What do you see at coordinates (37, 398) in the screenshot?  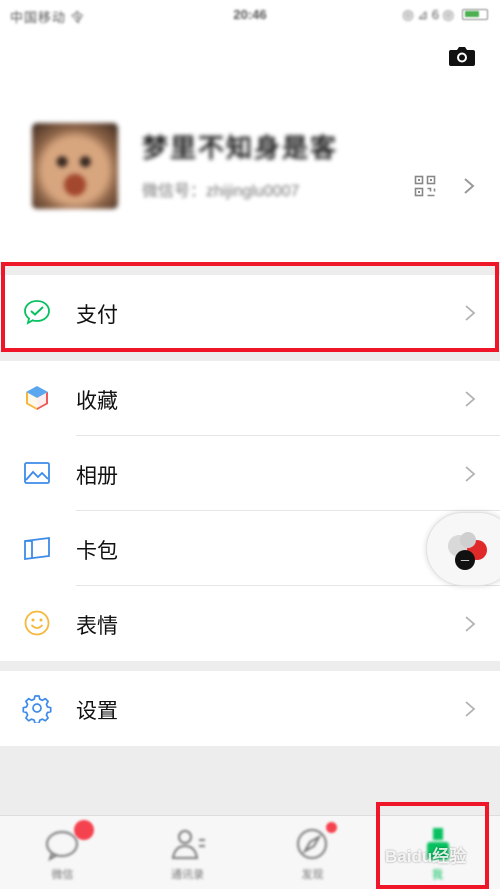 I see `favorites-cube-icon` at bounding box center [37, 398].